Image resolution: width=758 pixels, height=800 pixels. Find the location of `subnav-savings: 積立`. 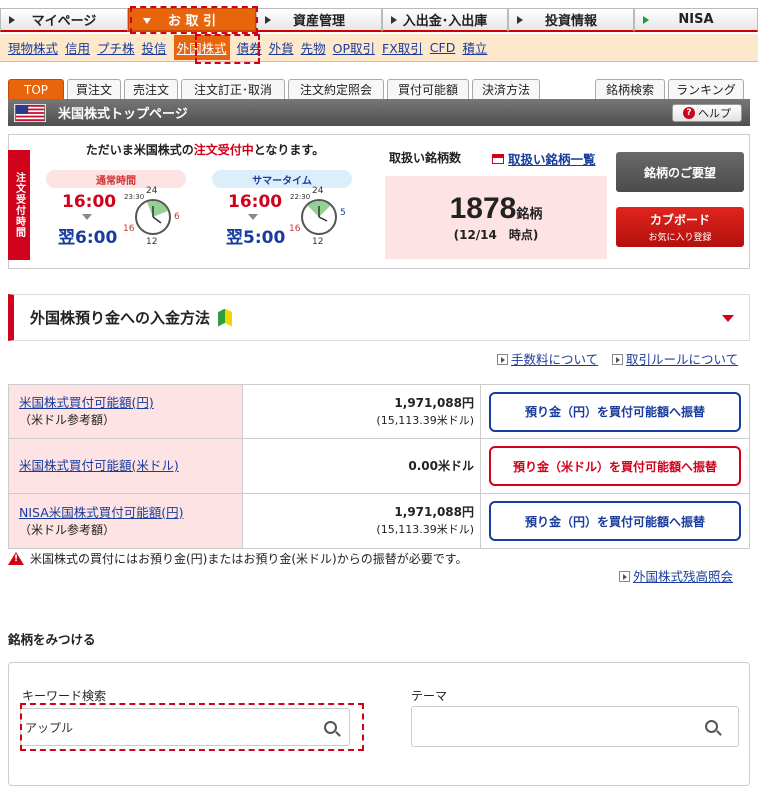

subnav-savings: 積立 is located at coordinates (474, 47).